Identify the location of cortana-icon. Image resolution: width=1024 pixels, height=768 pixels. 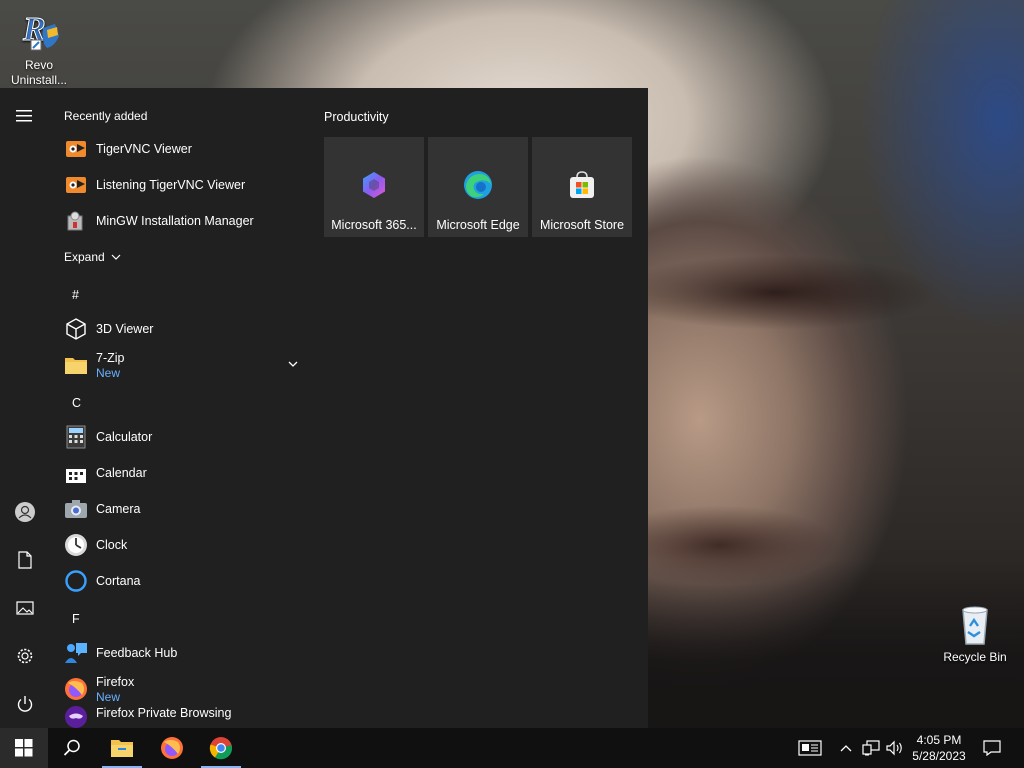
(76, 581).